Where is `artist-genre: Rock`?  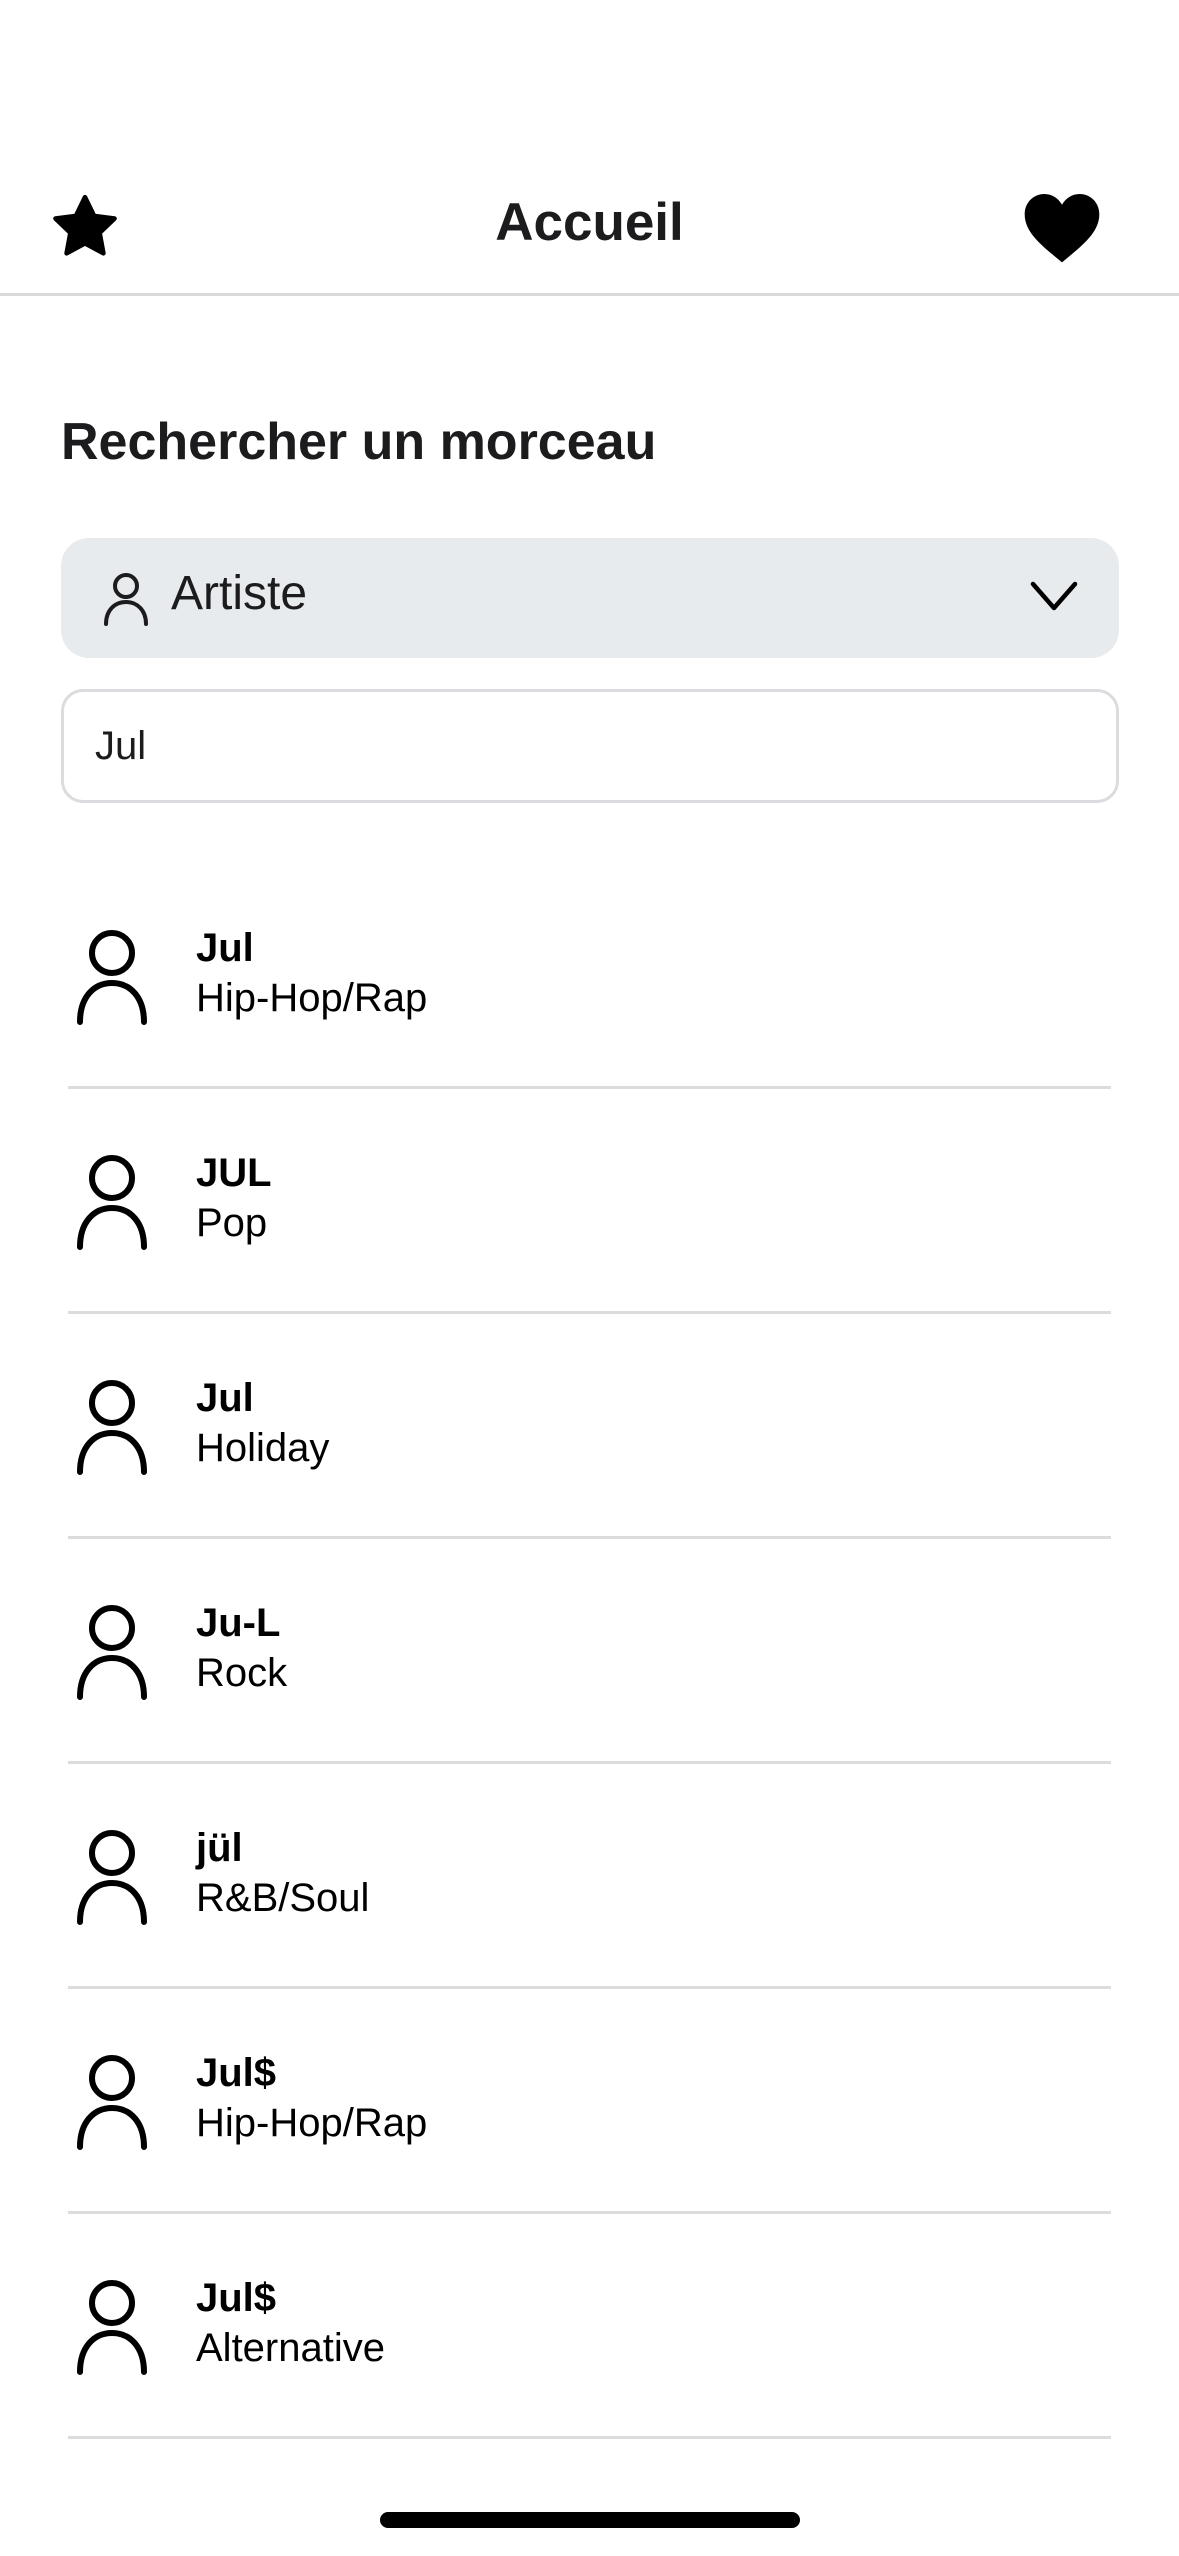
artist-genre: Rock is located at coordinates (242, 1673).